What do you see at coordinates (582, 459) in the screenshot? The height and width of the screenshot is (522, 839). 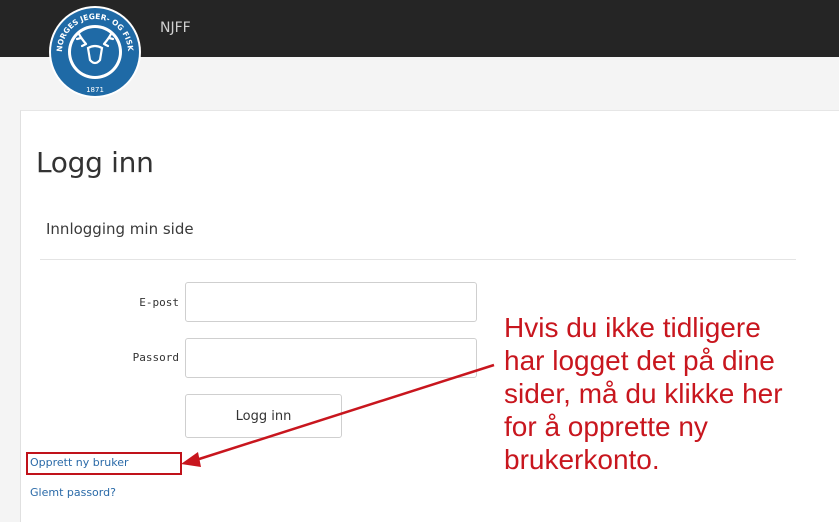 I see `annotation-line: brukerkonto.` at bounding box center [582, 459].